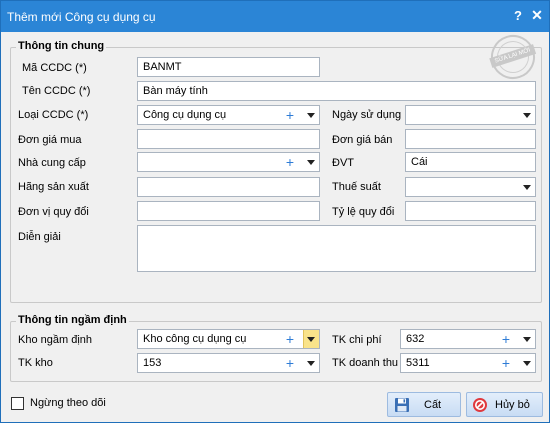 This screenshot has height=423, width=550. What do you see at coordinates (470, 115) in the screenshot?
I see `use-date-combo` at bounding box center [470, 115].